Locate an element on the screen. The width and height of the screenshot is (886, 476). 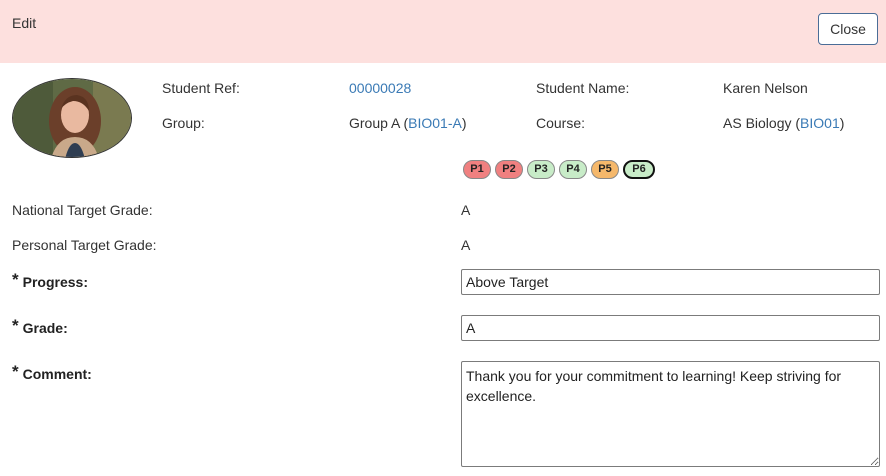
course-label: Course: is located at coordinates (561, 123).